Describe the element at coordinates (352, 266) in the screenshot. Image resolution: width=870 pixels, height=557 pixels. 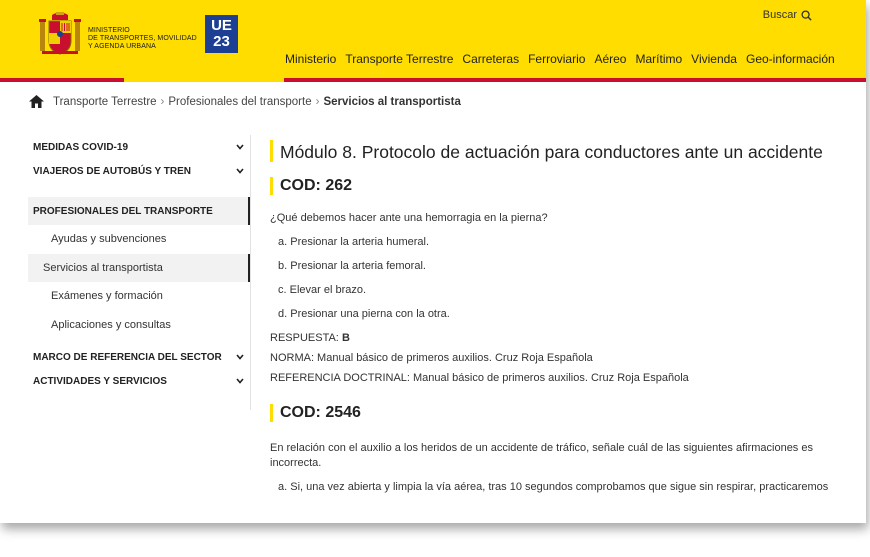
I see `answer-option: b. Presionar la arteria femoral.` at that location.